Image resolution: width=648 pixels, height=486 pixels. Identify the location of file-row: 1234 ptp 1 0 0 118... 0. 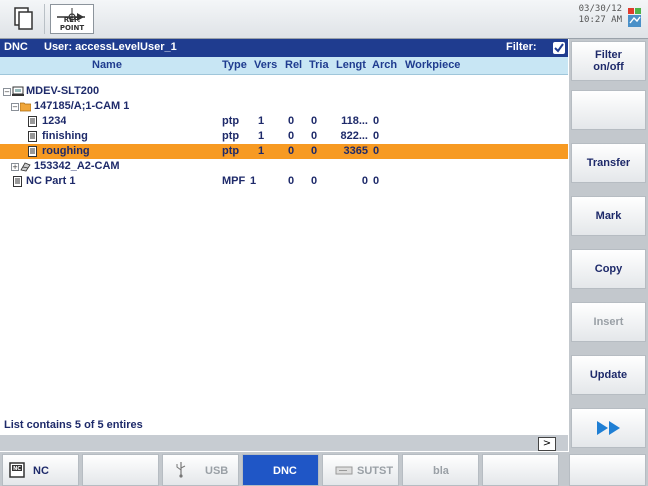
(284, 121).